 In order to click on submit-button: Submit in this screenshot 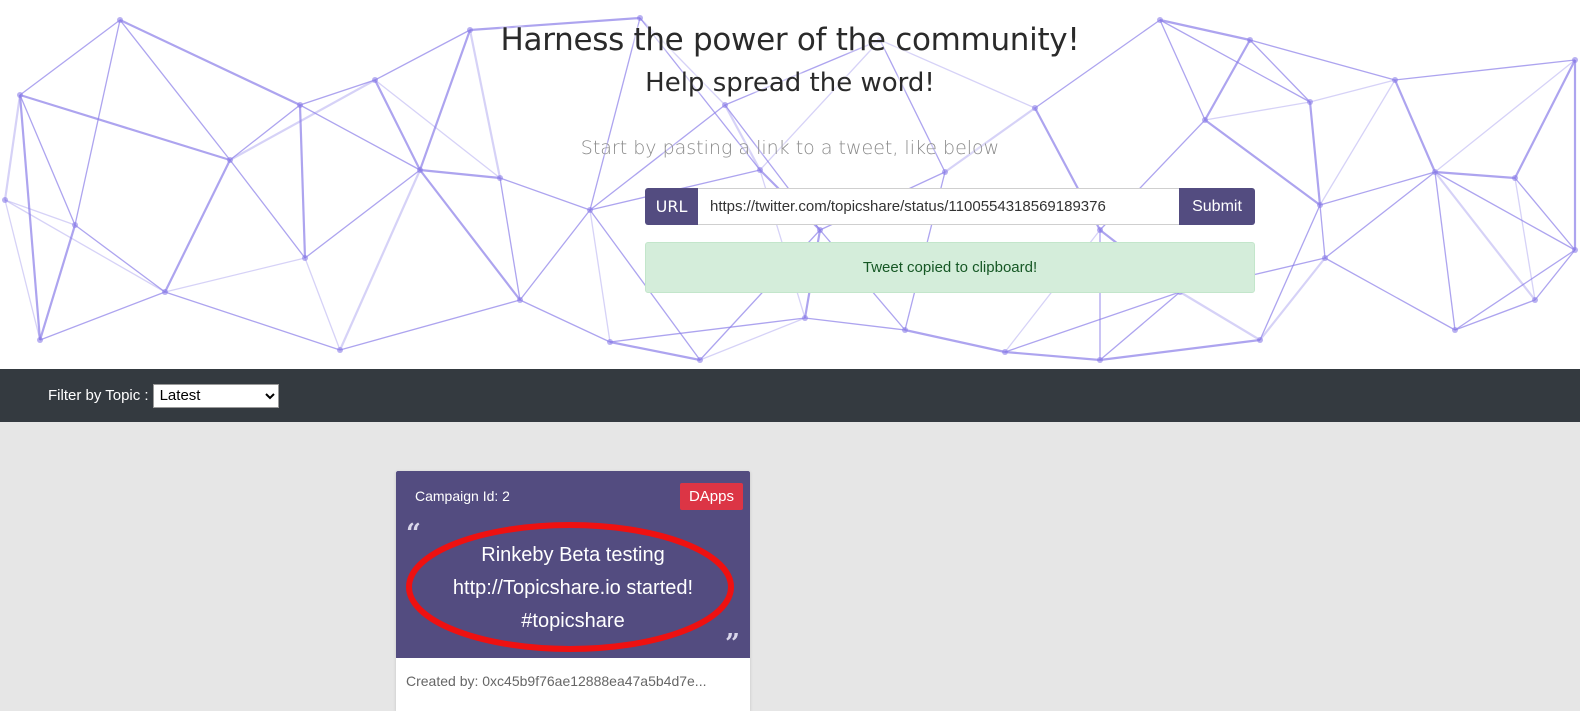, I will do `click(1217, 206)`.